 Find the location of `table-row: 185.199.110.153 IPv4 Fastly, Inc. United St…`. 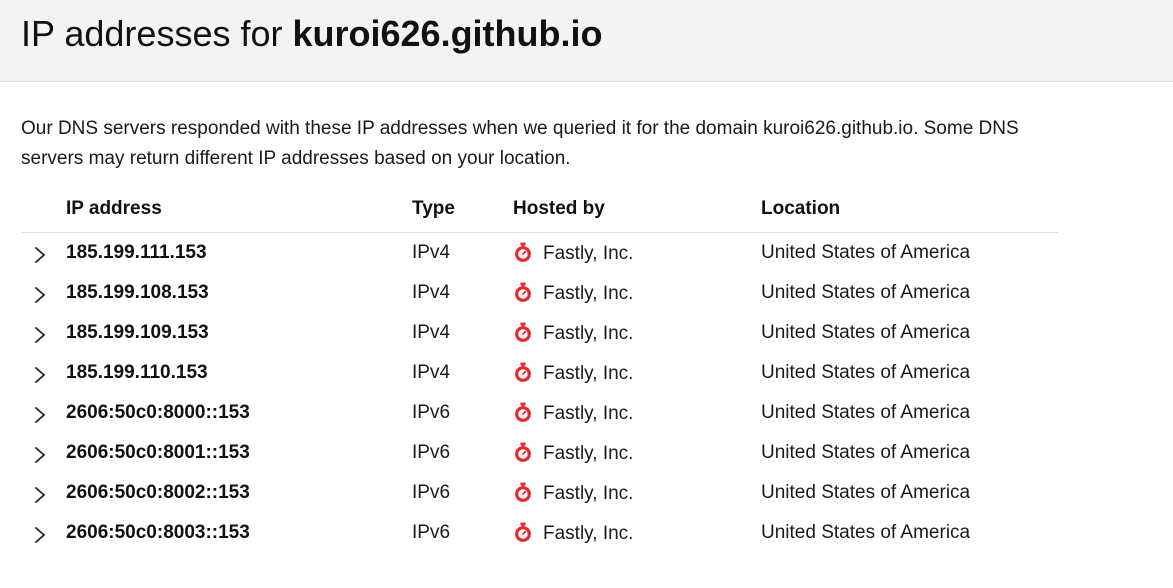

table-row: 185.199.110.153 IPv4 Fastly, Inc. United St… is located at coordinates (539, 373).